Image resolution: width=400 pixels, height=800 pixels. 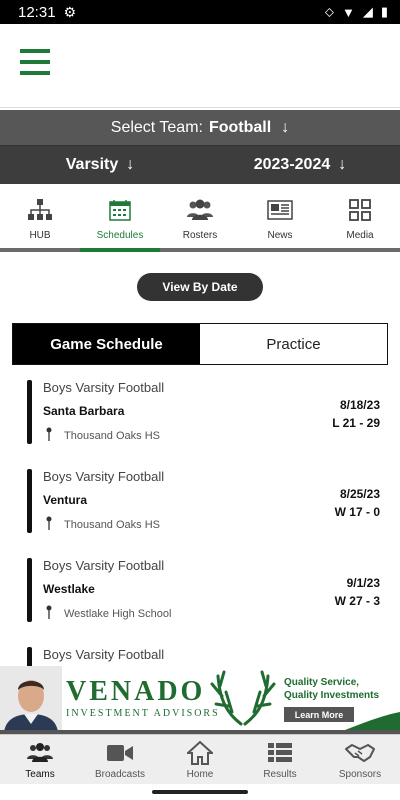 I want to click on level-value: Varsity, so click(x=92, y=164).